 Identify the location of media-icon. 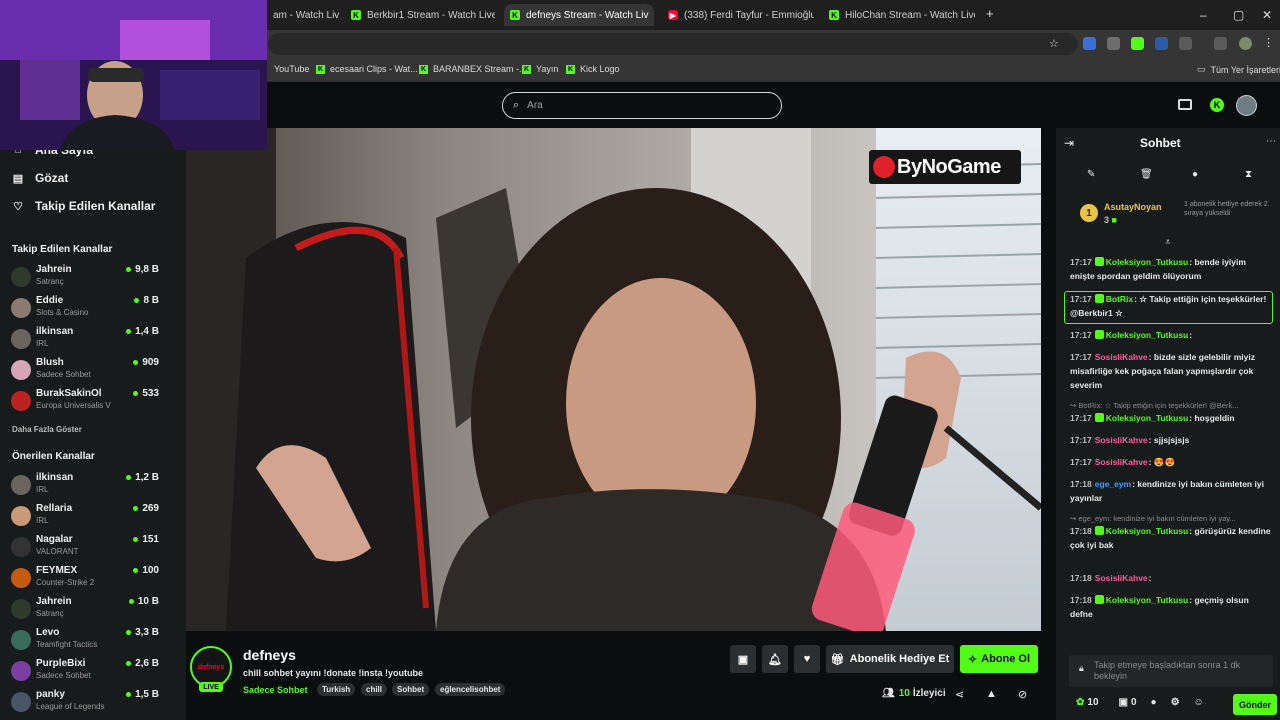
(1220, 43).